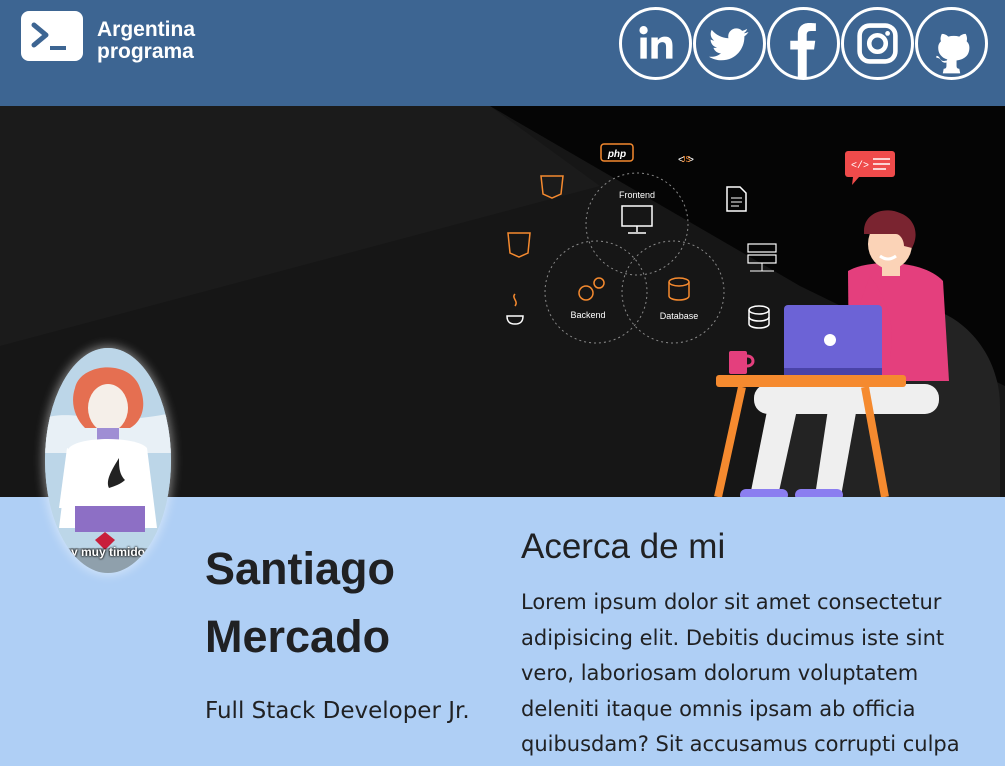  Describe the element at coordinates (587, 315) in the screenshot. I see `backend-label: Backend` at that location.